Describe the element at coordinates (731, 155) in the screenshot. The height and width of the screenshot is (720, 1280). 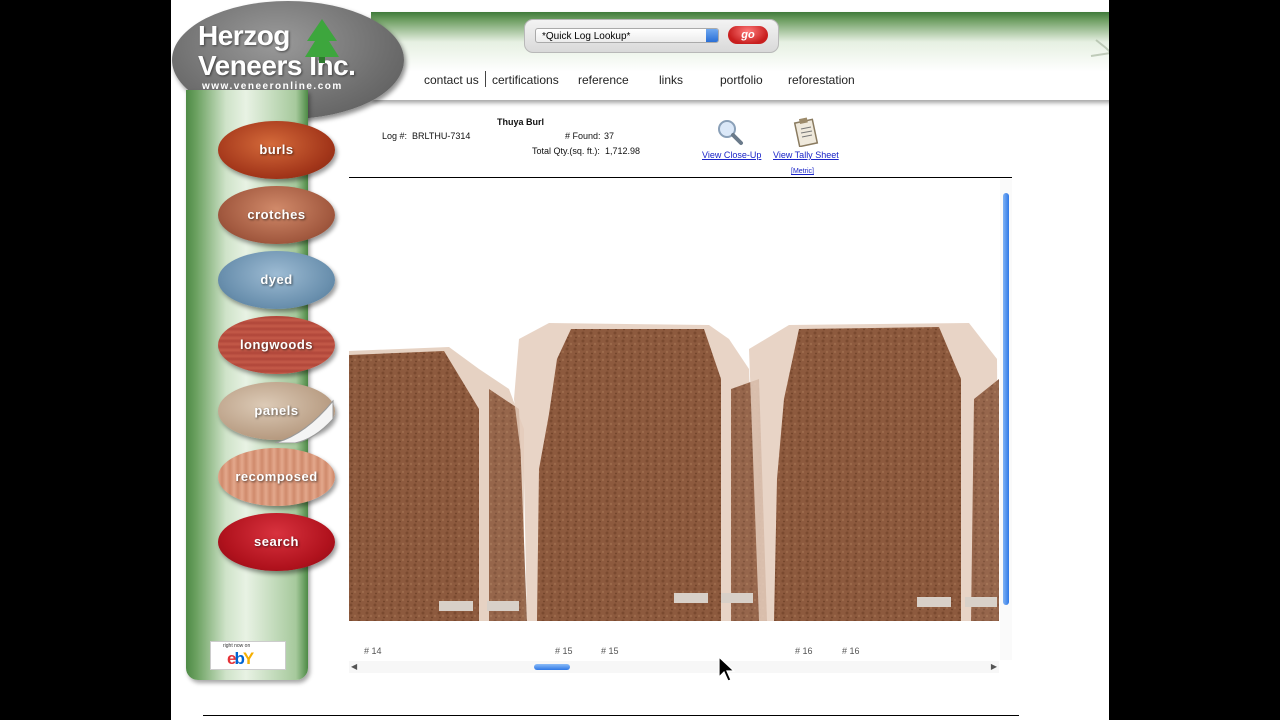
I see `view-close-up-link: View Close-Up` at that location.